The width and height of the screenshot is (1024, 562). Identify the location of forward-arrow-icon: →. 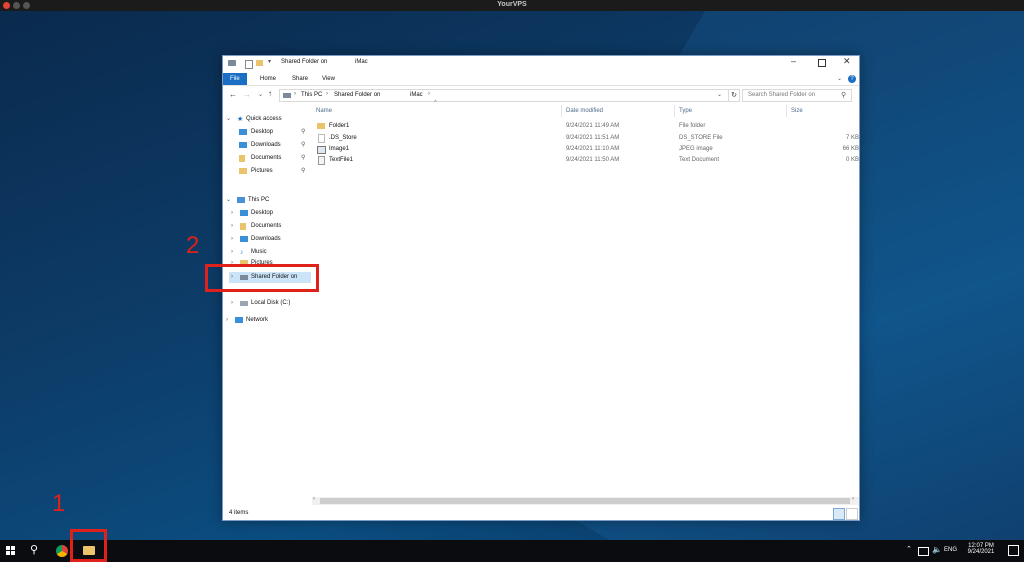
(247, 94).